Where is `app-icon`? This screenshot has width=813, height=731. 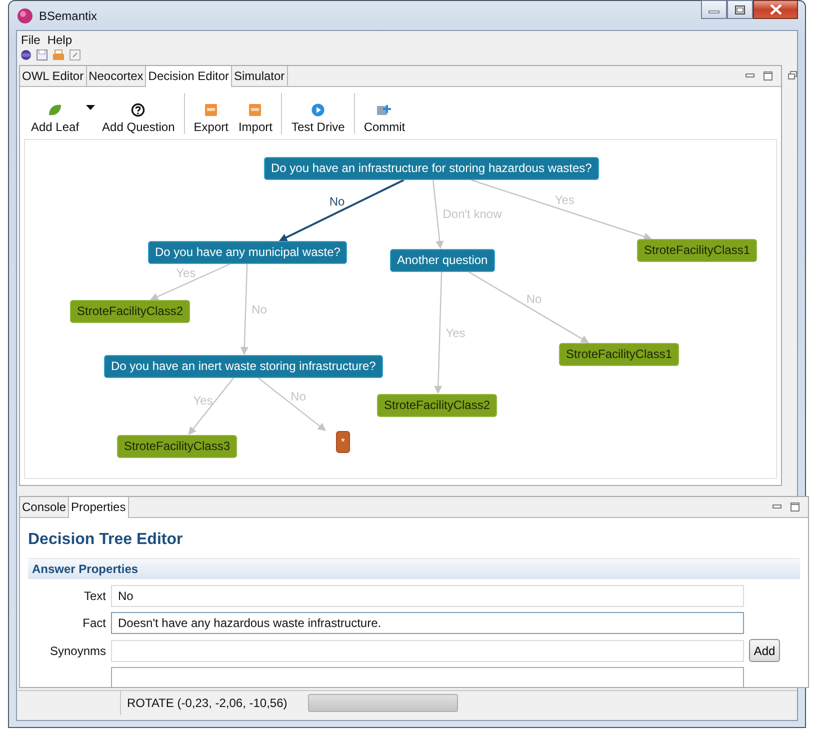
app-icon is located at coordinates (25, 16).